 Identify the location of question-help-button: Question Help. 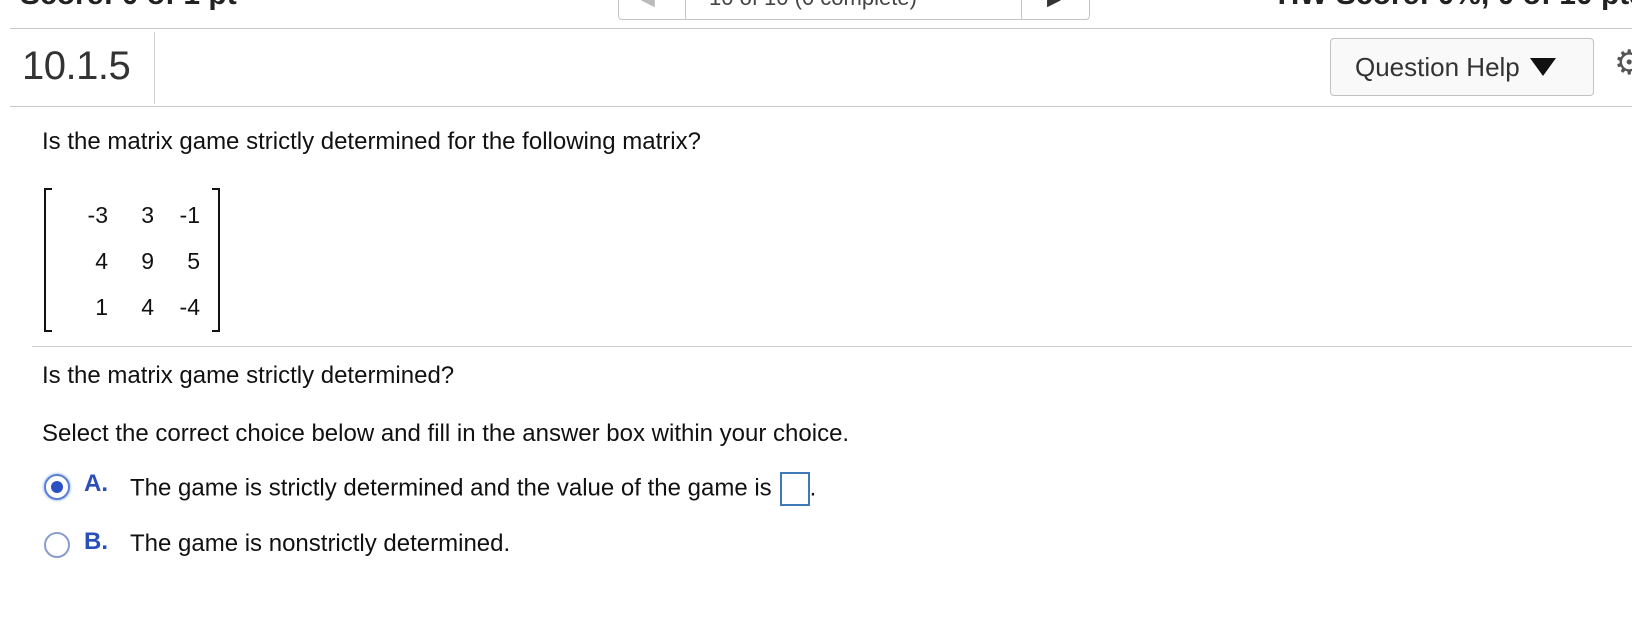
(1462, 67).